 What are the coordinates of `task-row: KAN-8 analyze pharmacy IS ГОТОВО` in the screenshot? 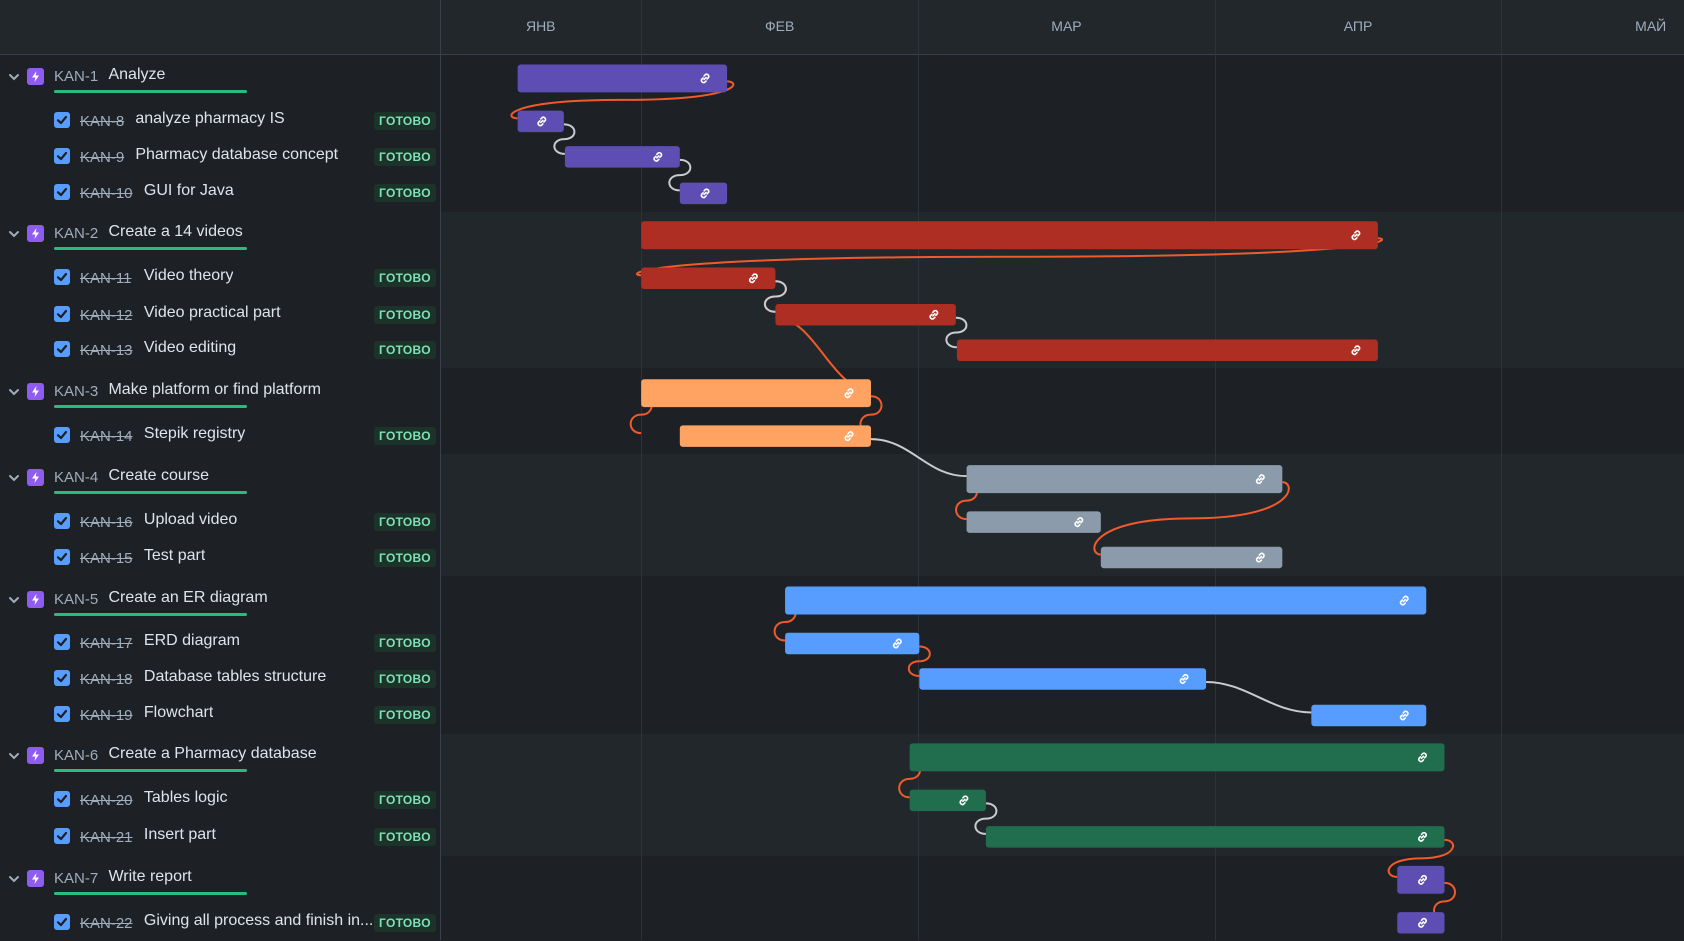 It's located at (220, 121).